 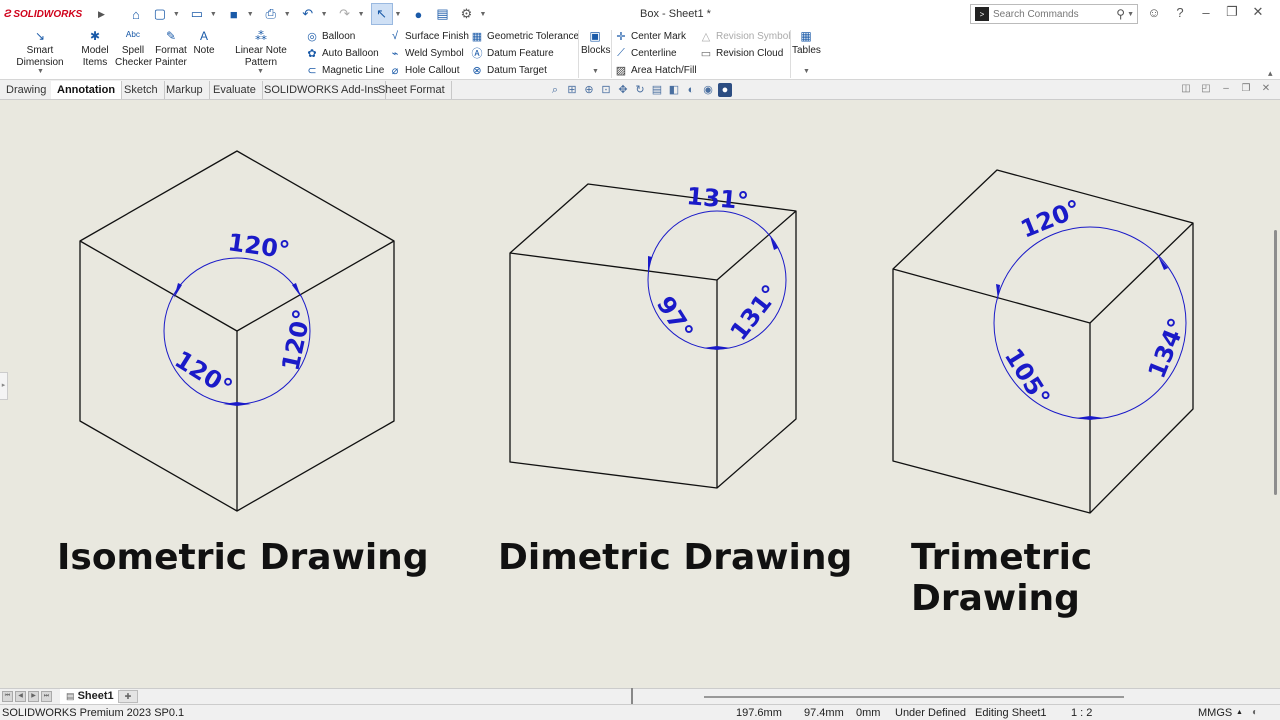 I want to click on linear-note-pattern-button: ⁂ Linear Note Pattern, so click(x=261, y=49).